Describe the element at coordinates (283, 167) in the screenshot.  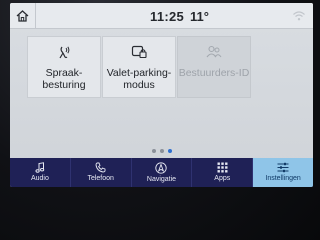
I see `settings-sliders-icon` at that location.